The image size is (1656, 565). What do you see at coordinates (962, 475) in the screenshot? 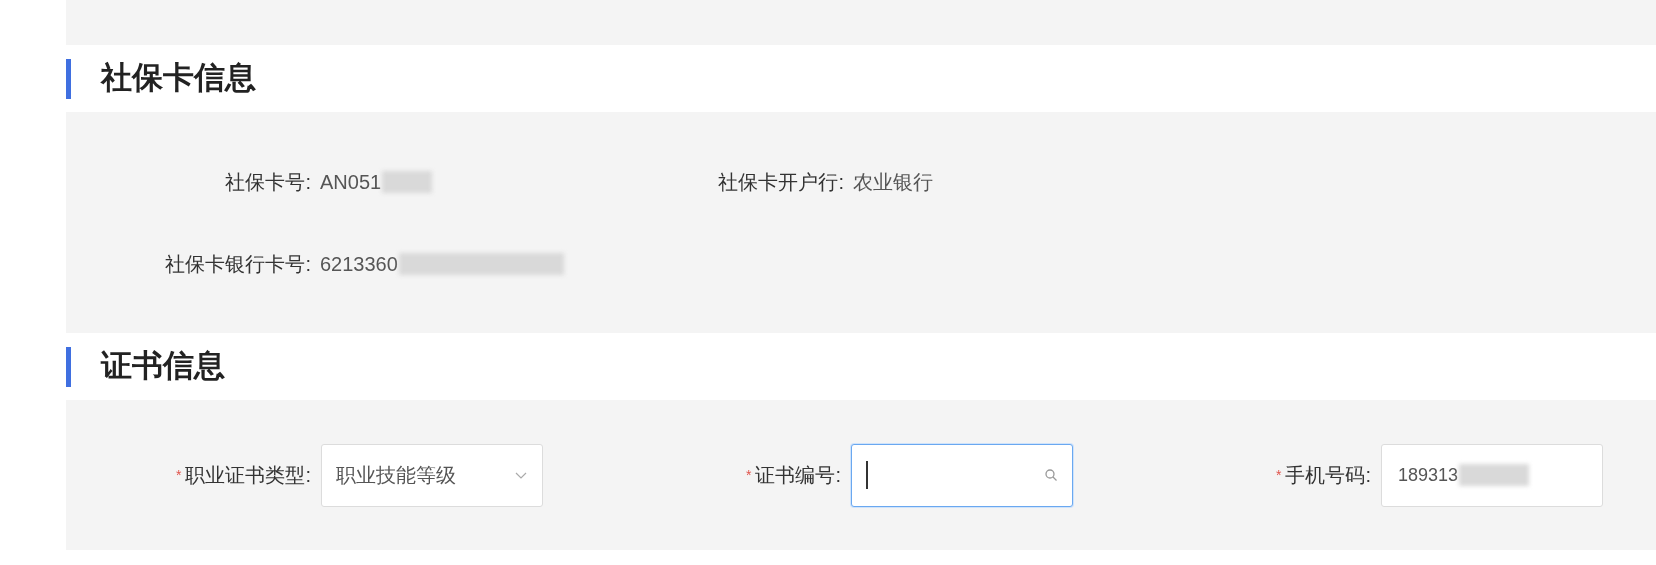
I see `search-field` at bounding box center [962, 475].